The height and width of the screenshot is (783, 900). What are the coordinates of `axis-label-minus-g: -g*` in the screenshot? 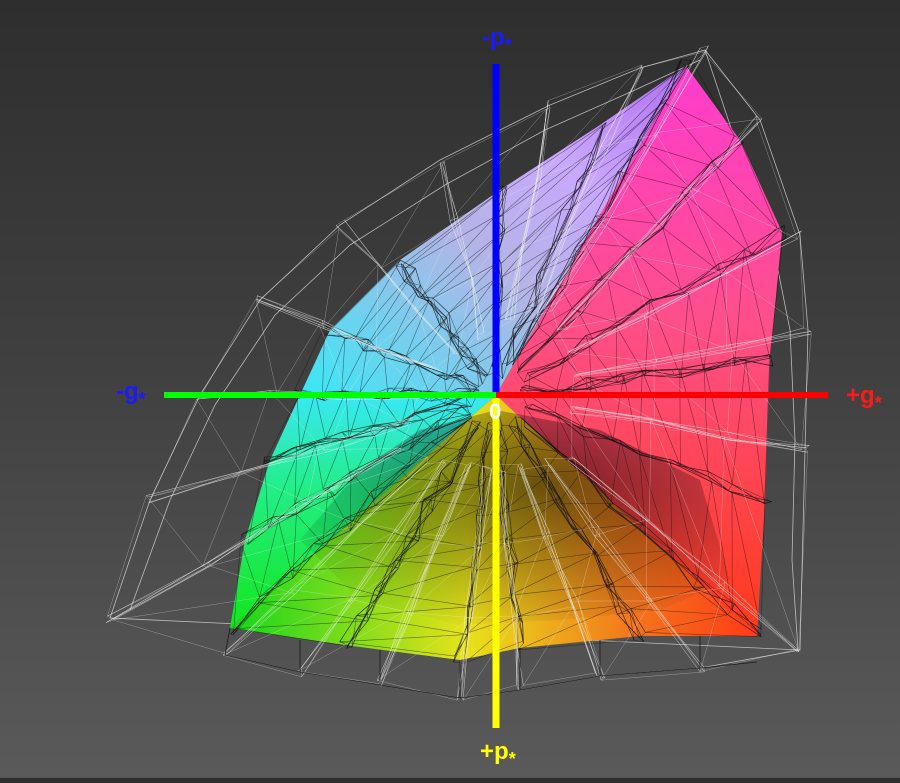 It's located at (131, 394).